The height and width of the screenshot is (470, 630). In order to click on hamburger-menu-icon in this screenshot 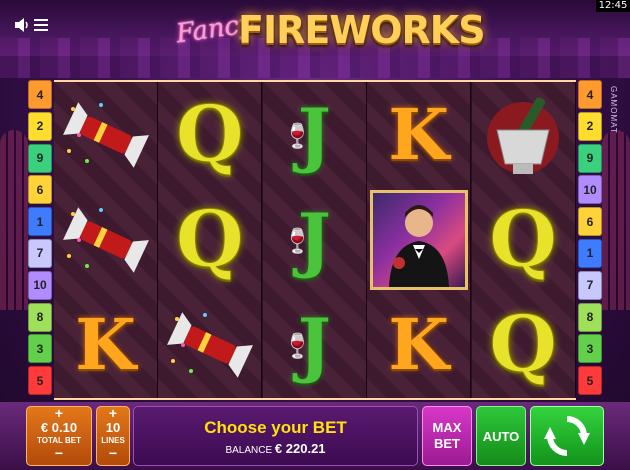, I will do `click(41, 25)`.